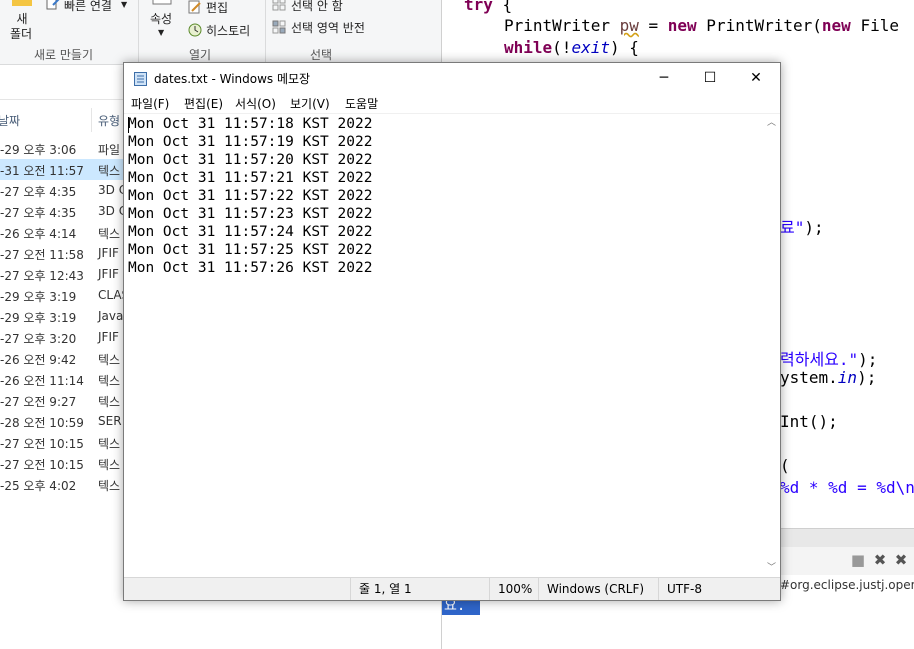 Image resolution: width=914 pixels, height=649 pixels. I want to click on quick-access-button: 빠른 연결, so click(88, 7).